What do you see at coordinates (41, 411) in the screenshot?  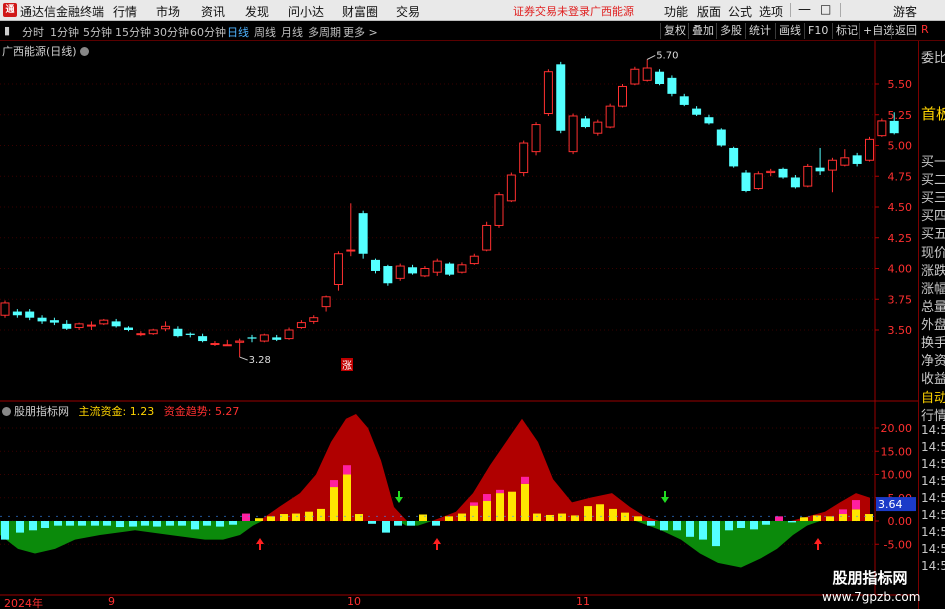 I see `indicator-name: 股朋指标网` at bounding box center [41, 411].